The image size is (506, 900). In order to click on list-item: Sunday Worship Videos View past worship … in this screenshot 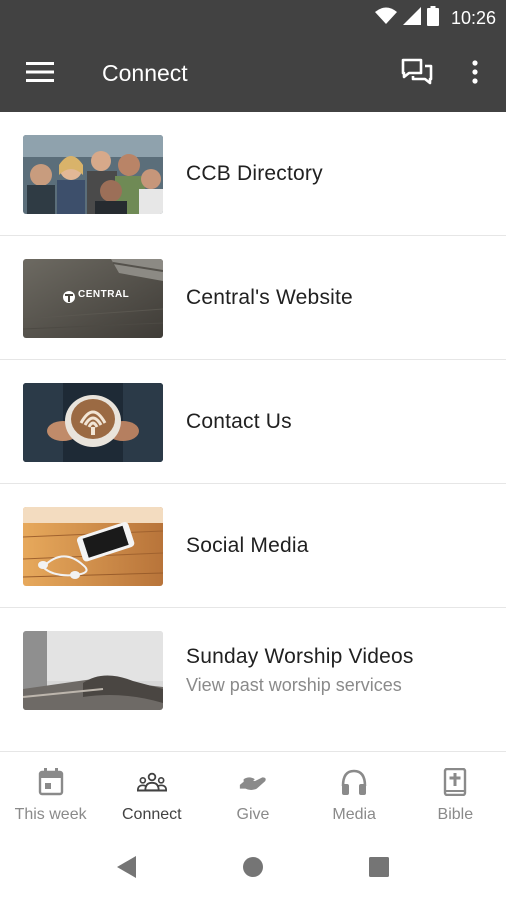, I will do `click(253, 670)`.